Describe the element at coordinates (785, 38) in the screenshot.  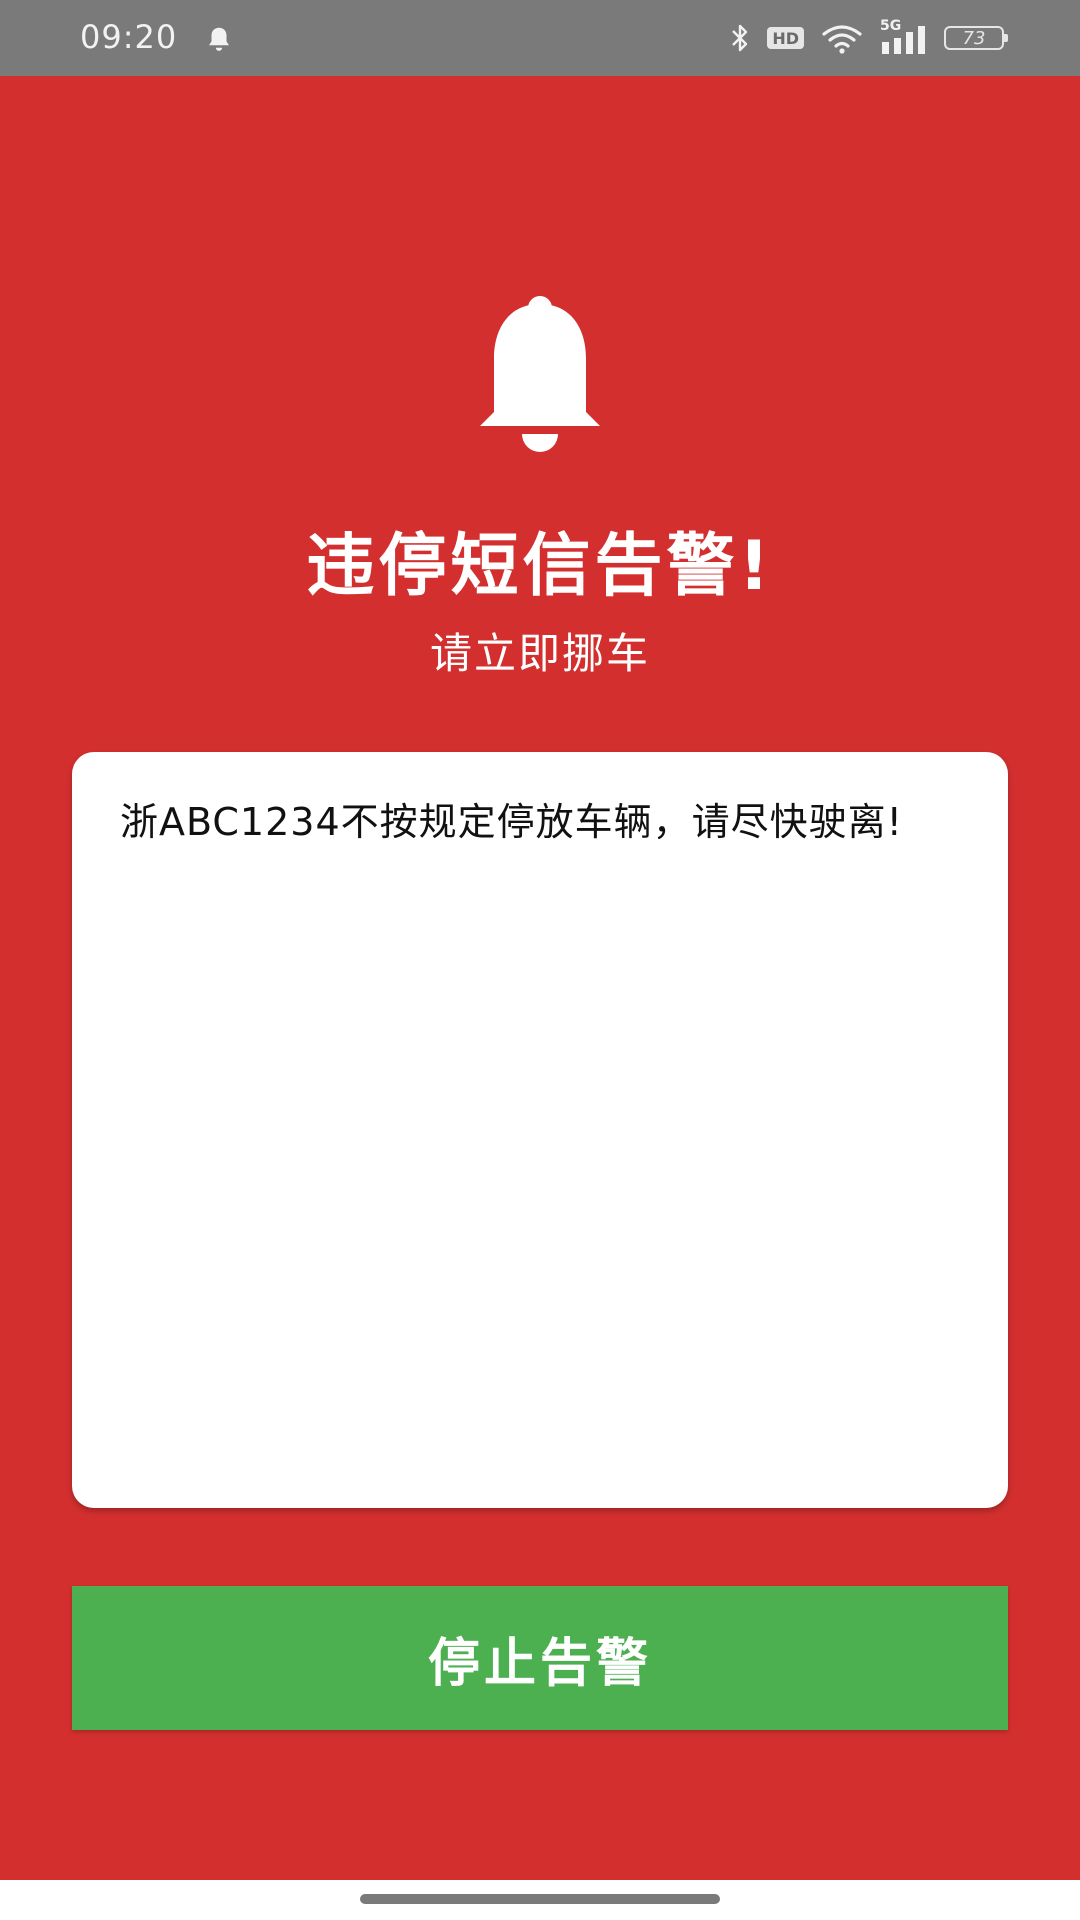
I see `hd-badge: HD` at that location.